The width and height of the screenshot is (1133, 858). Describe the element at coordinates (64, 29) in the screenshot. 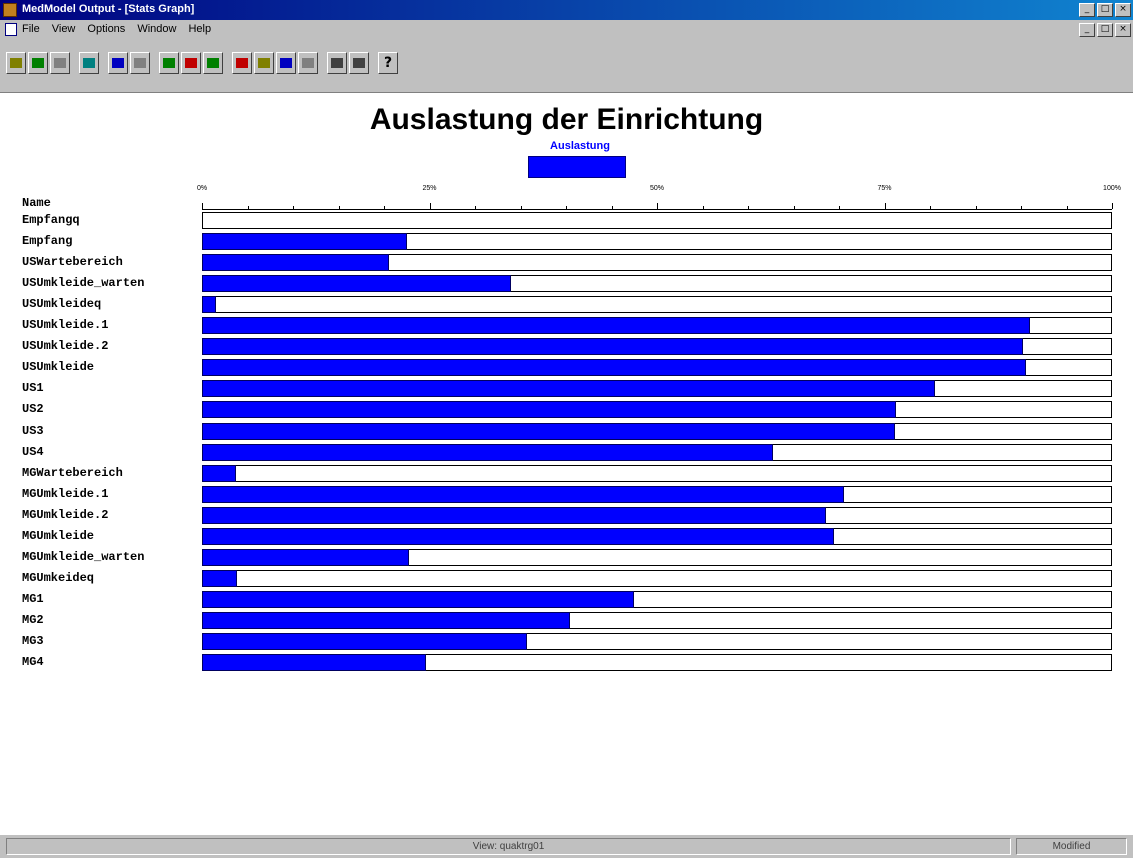

I see `menu-view: View` at that location.